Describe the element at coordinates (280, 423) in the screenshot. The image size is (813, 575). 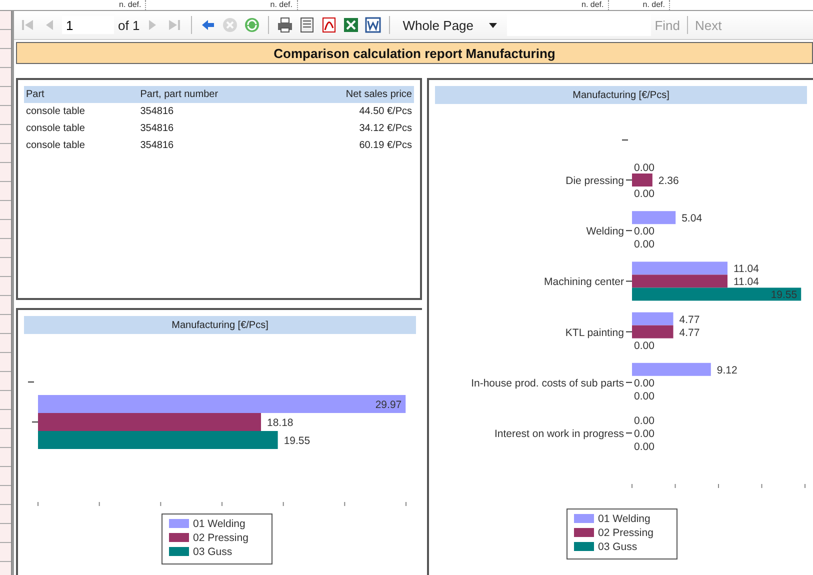
I see `value-label: 18.18` at that location.